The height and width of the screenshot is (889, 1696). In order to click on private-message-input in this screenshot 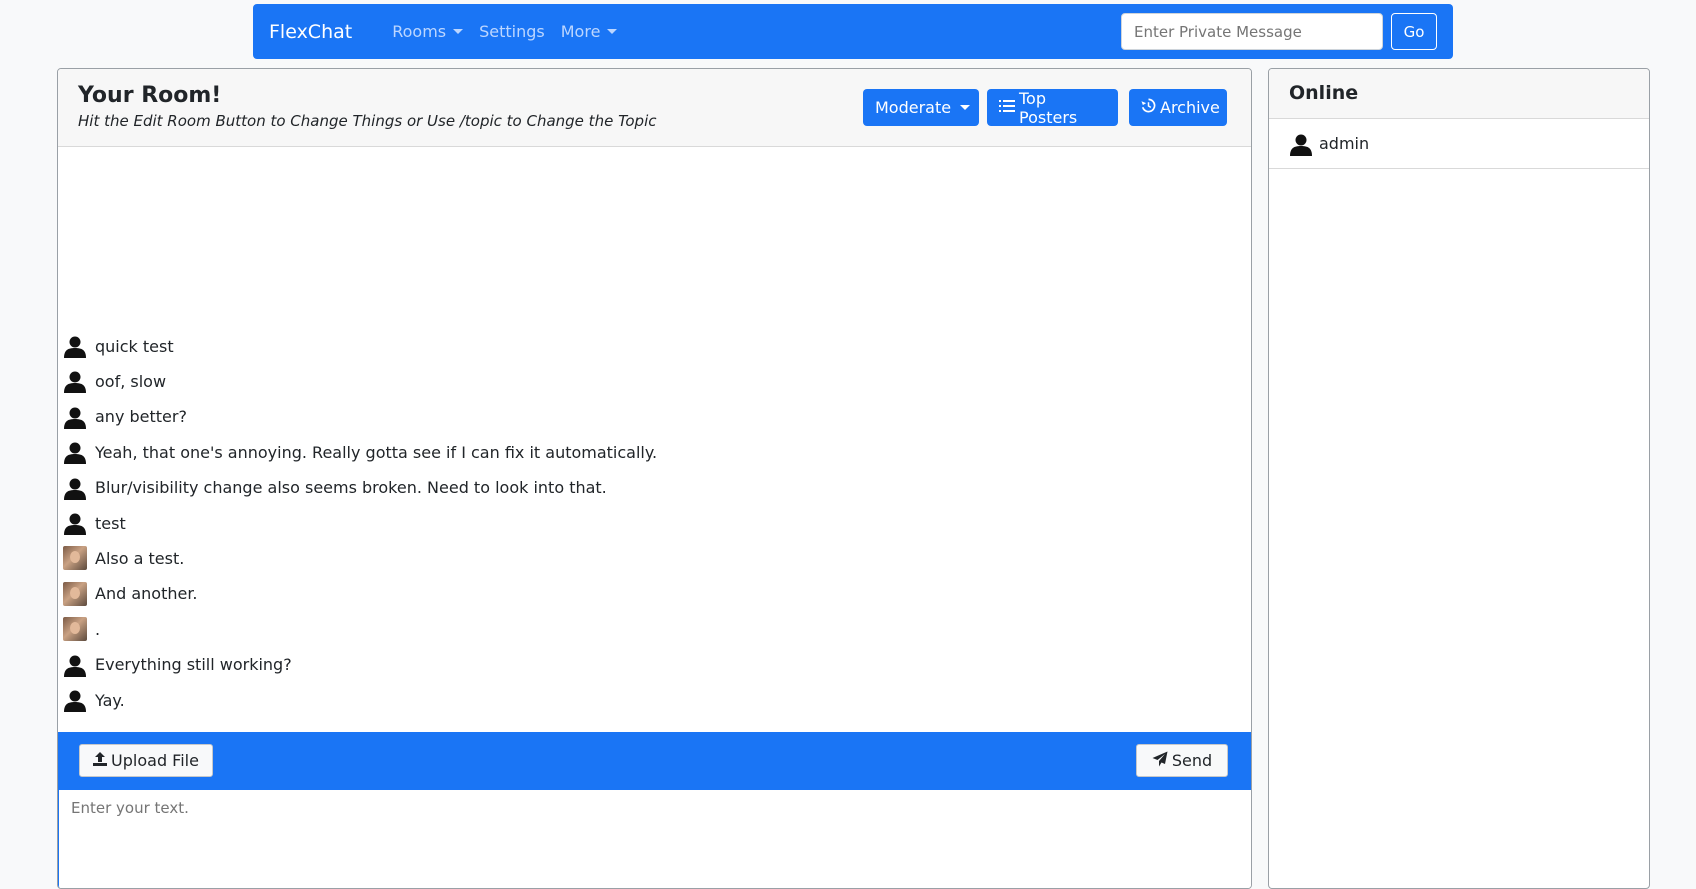, I will do `click(1252, 31)`.